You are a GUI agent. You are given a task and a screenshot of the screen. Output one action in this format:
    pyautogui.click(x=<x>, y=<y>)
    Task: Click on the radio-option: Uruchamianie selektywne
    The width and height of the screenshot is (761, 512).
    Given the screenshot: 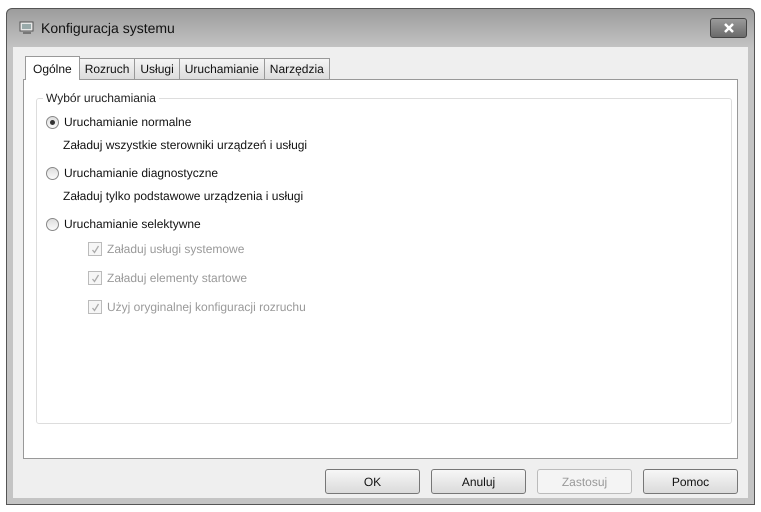 What is the action you would take?
    pyautogui.click(x=383, y=224)
    